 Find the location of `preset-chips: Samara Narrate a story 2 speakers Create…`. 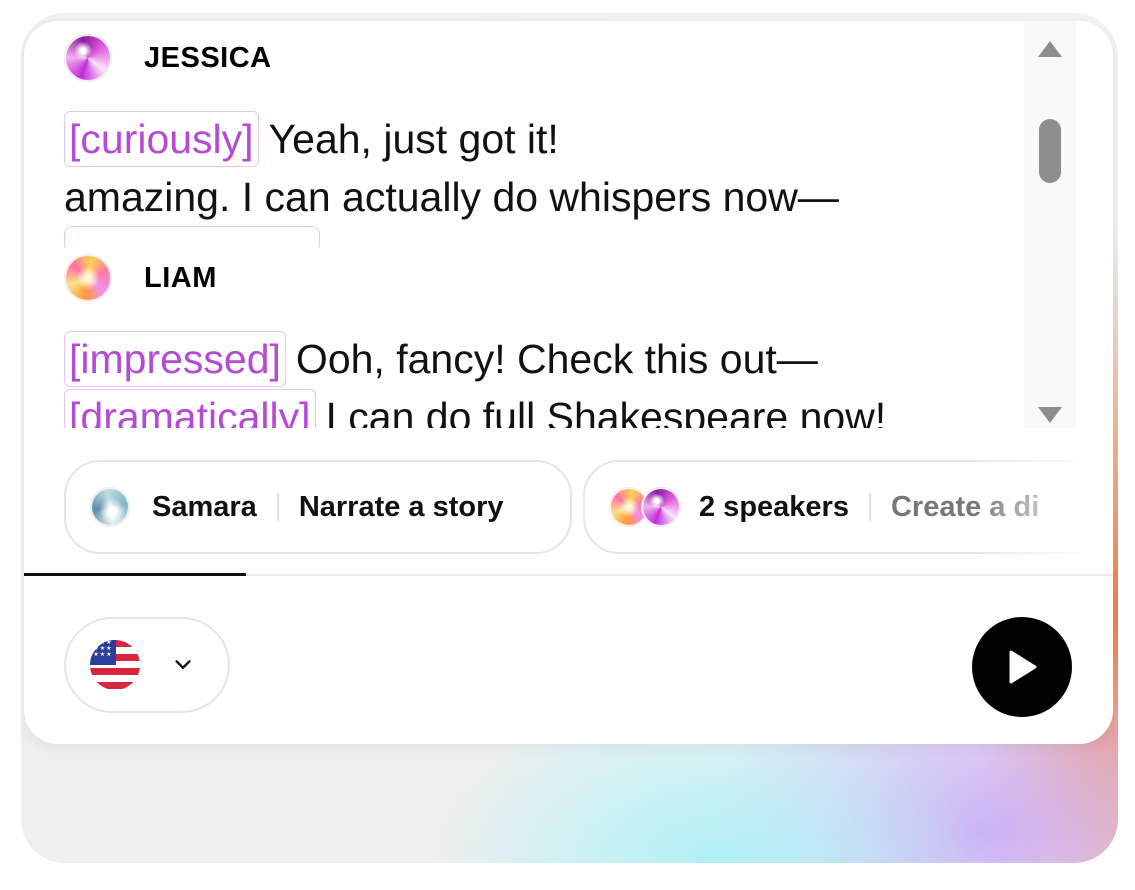

preset-chips: Samara Narrate a story 2 speakers Create… is located at coordinates (588, 507).